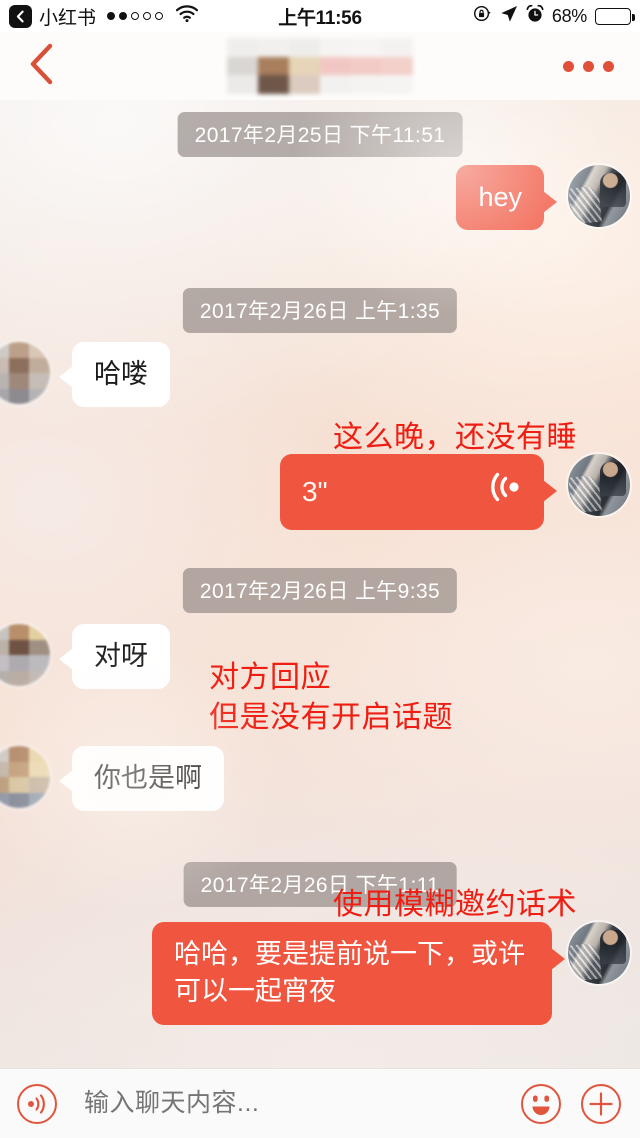 This screenshot has width=640, height=1138. I want to click on annotation-text: 这么晚，还没有睡, so click(455, 437).